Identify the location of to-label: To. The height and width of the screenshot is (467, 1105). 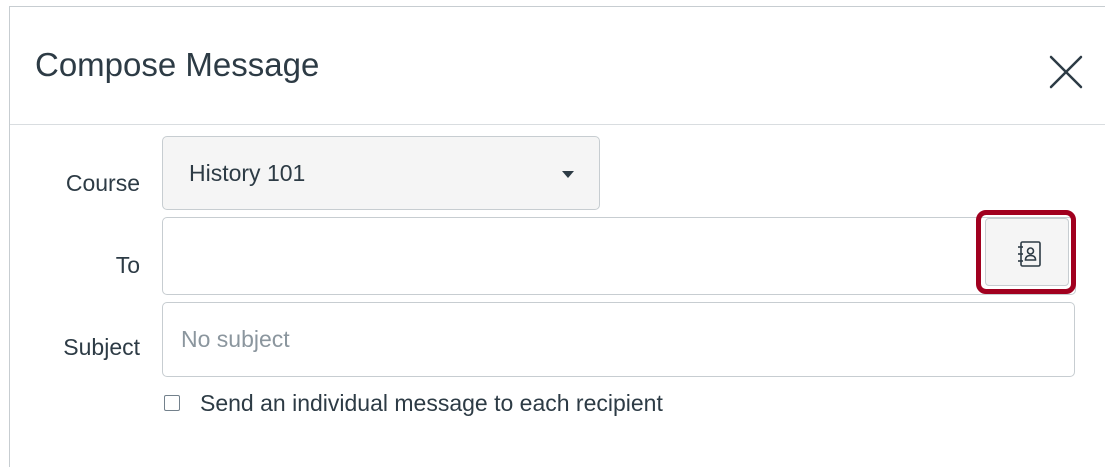
(127, 265).